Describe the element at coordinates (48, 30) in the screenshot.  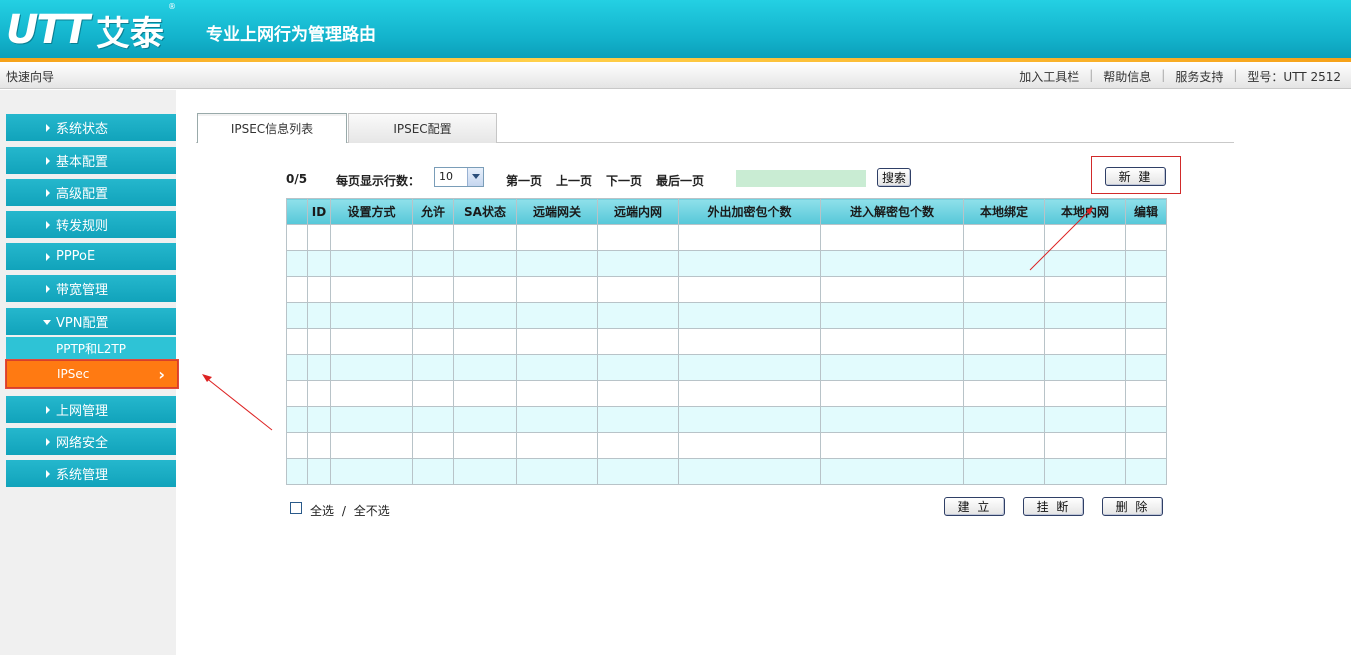
I see `logo-mark: UTT` at that location.